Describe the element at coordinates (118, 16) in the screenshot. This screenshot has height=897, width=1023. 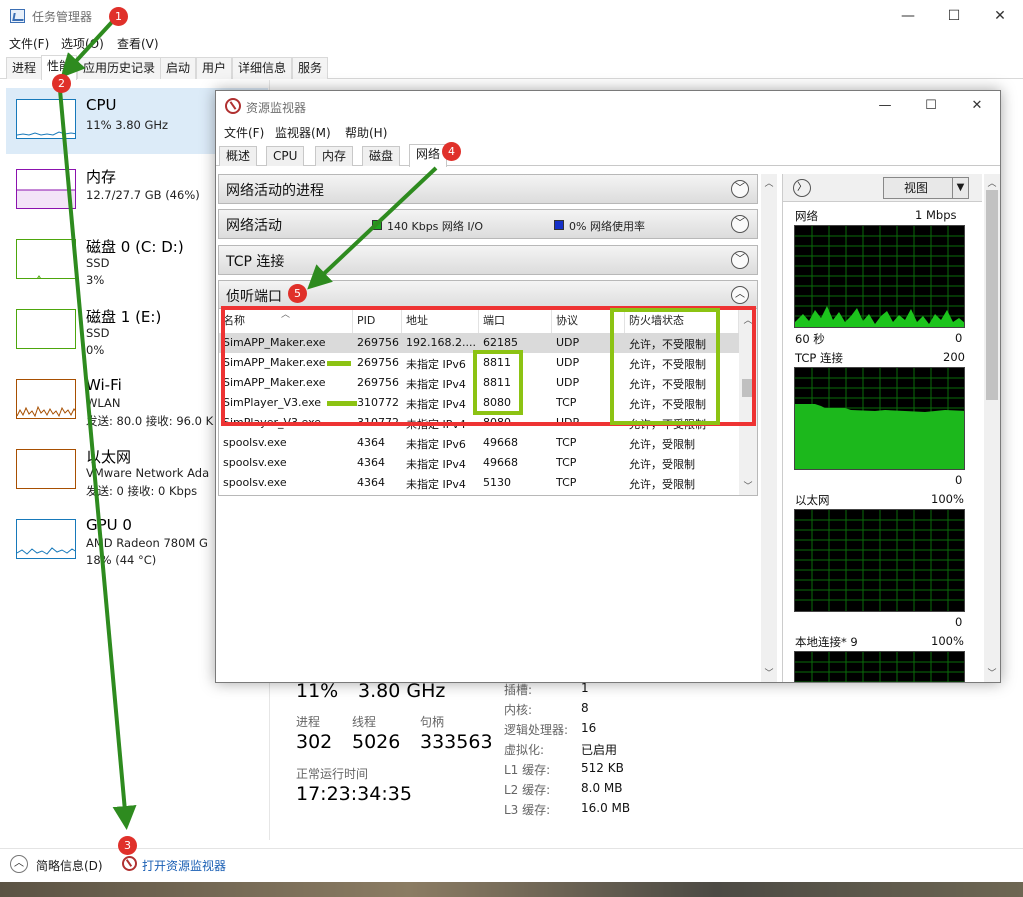
I see `annotation-badge-1: 1` at that location.